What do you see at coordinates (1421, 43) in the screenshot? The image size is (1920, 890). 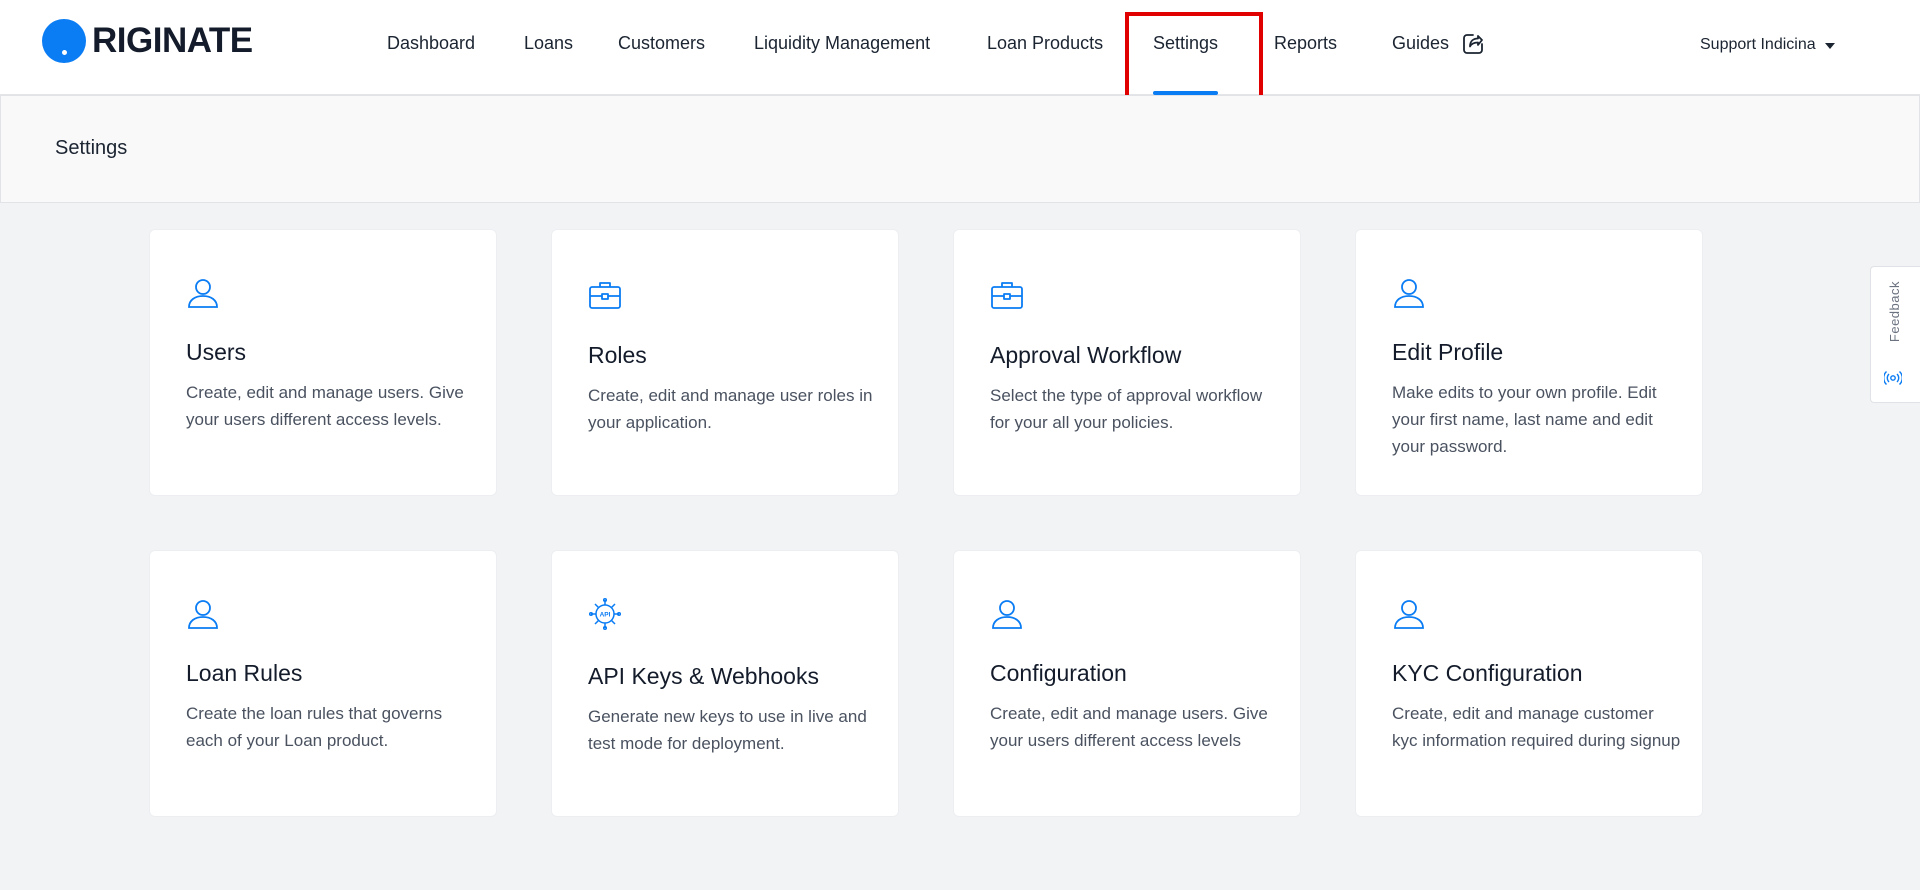 I see `nav-label: Guides` at bounding box center [1421, 43].